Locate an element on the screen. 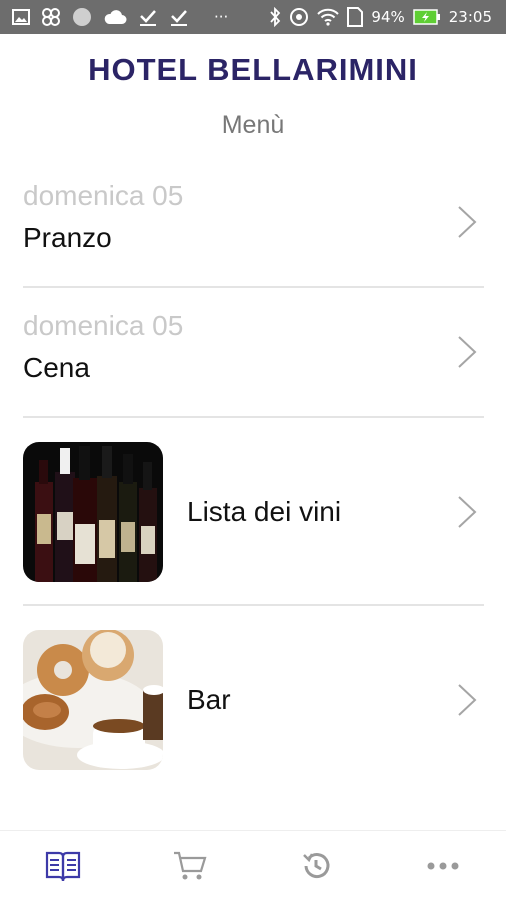  sim-icon is located at coordinates (355, 17).